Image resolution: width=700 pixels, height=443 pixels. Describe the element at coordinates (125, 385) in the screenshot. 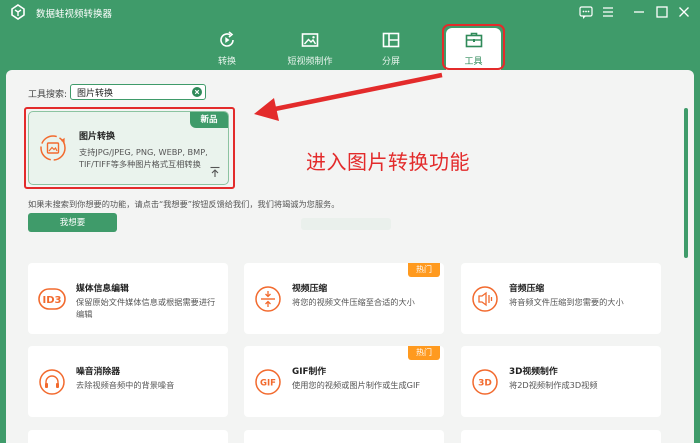

I see `tool-description: 去除视频音频中的背景噪音` at that location.